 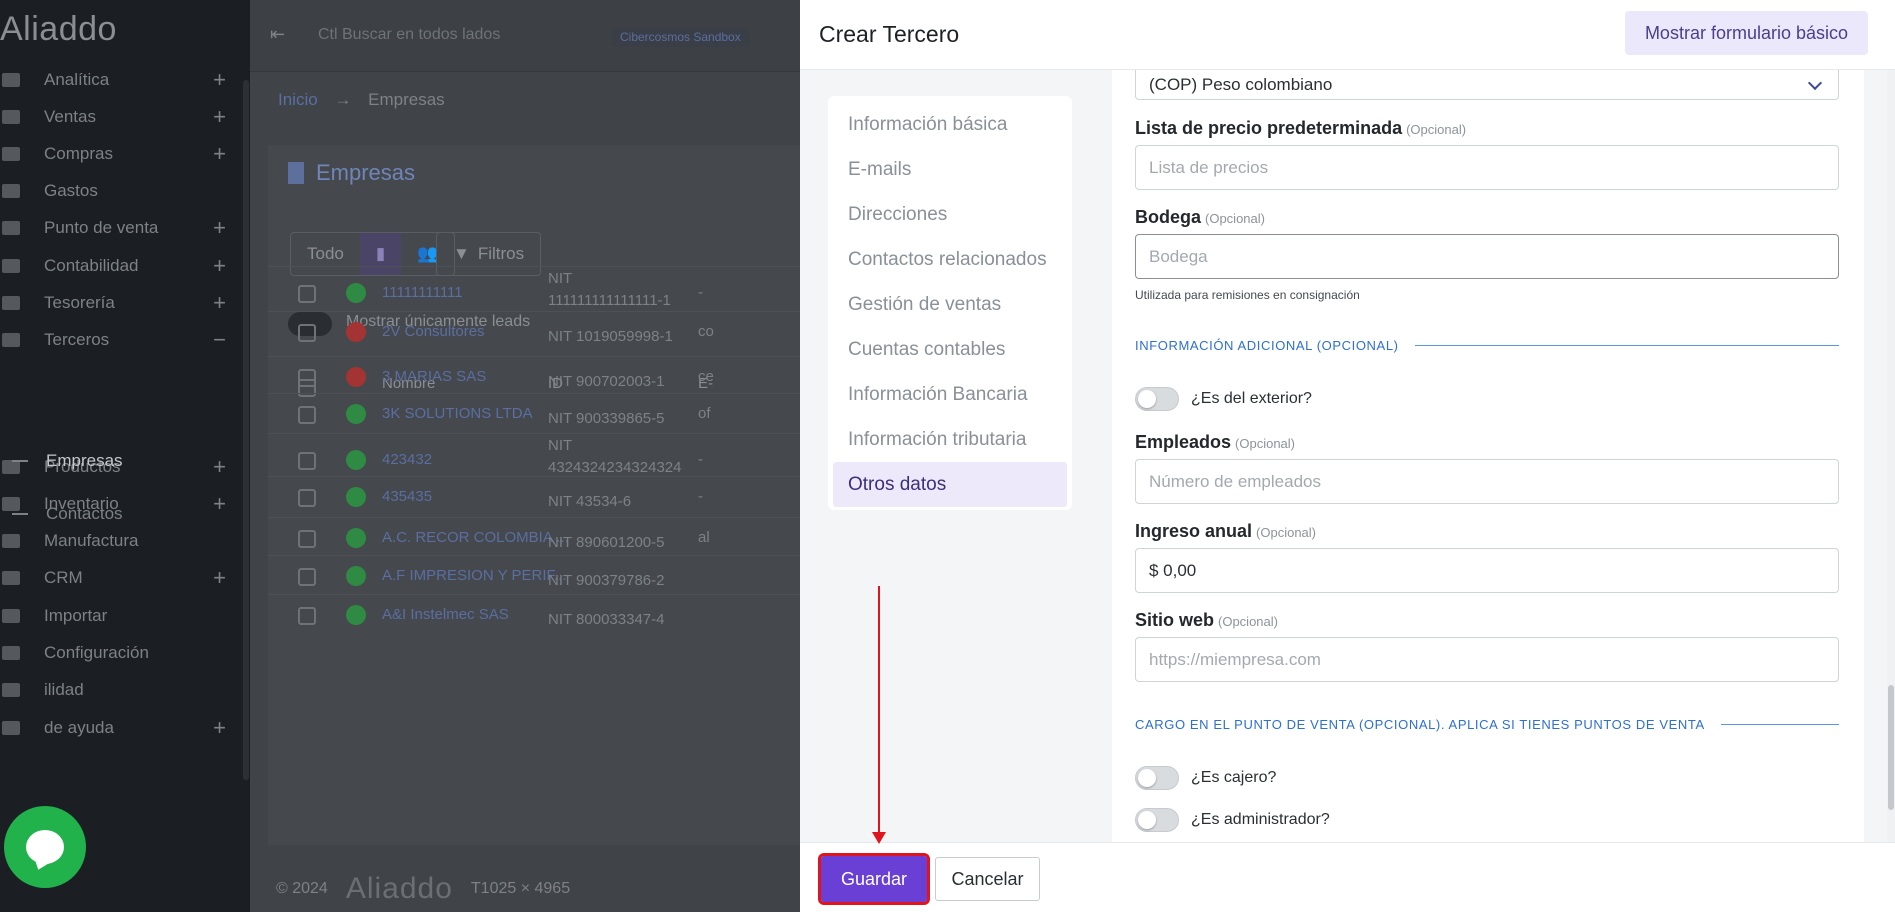 What do you see at coordinates (120, 154) in the screenshot?
I see `sidebar-item-2: Compras +` at bounding box center [120, 154].